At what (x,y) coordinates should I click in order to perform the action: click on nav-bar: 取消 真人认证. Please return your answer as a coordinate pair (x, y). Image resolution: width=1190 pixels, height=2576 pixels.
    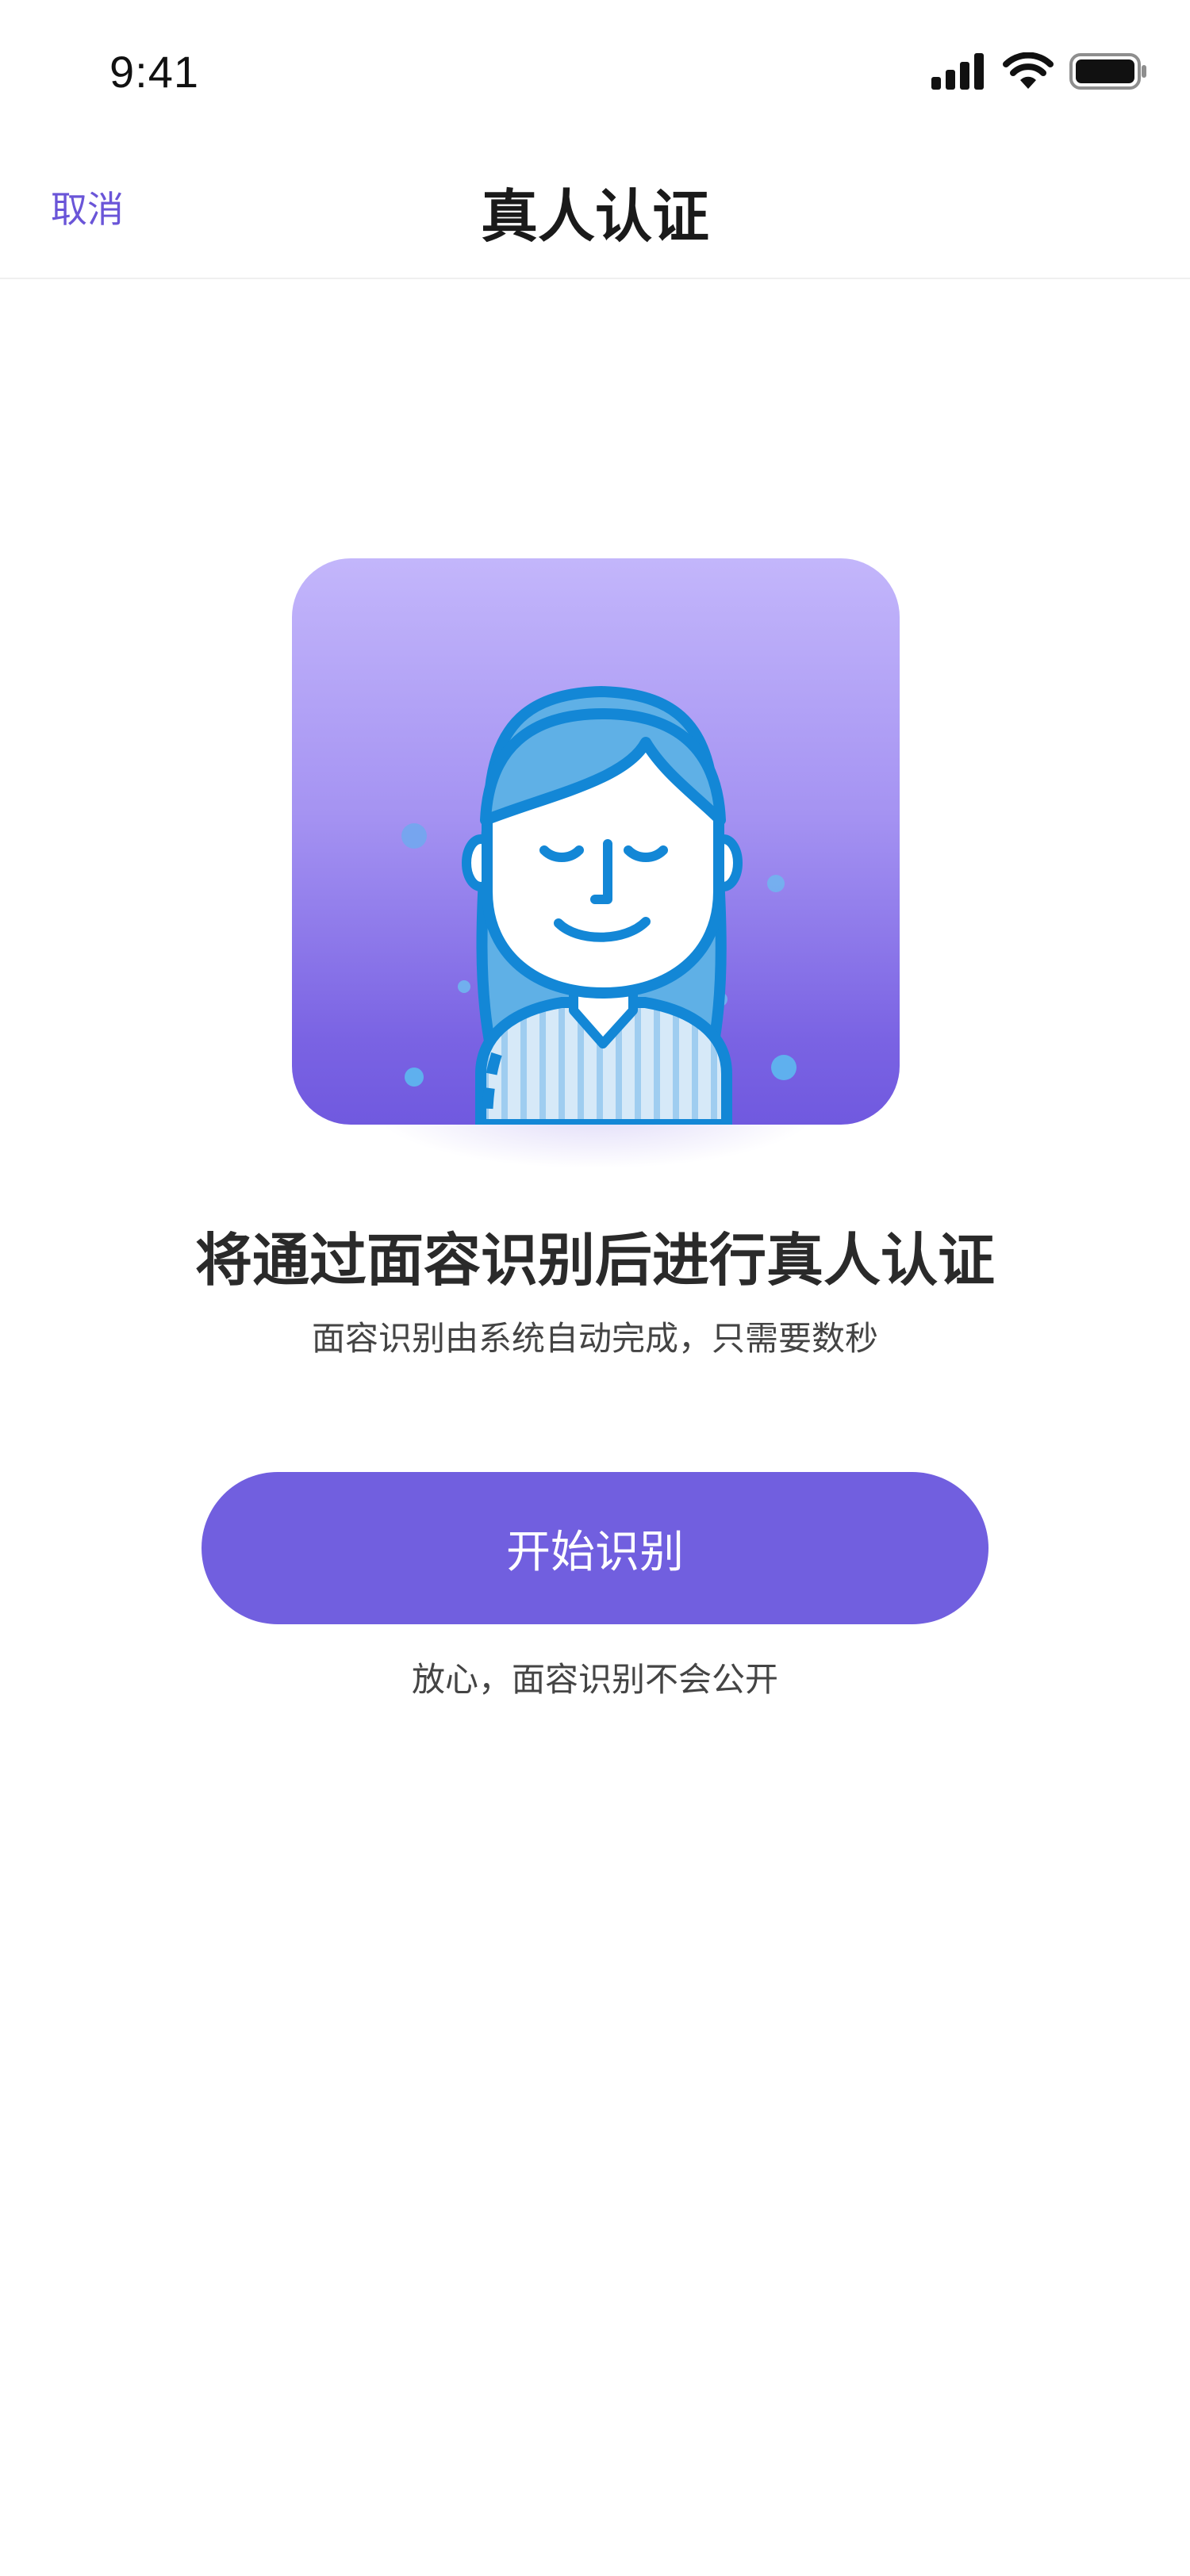
    Looking at the image, I should click on (595, 211).